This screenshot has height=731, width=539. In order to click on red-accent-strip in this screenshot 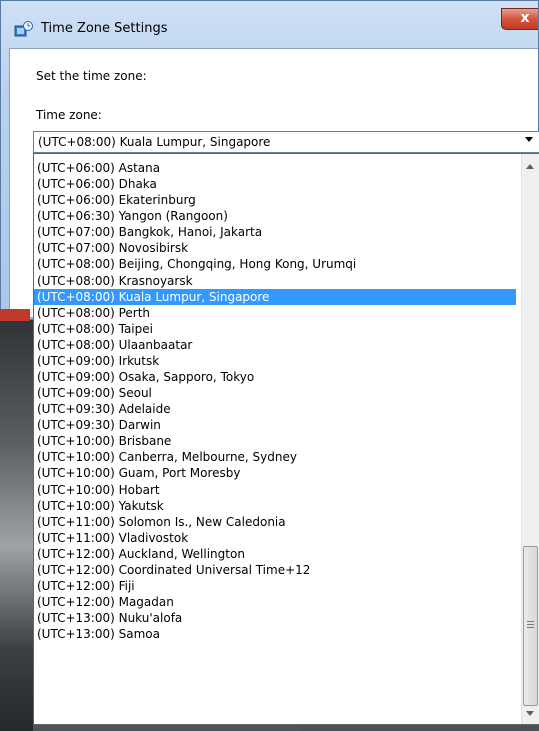, I will do `click(15, 315)`.